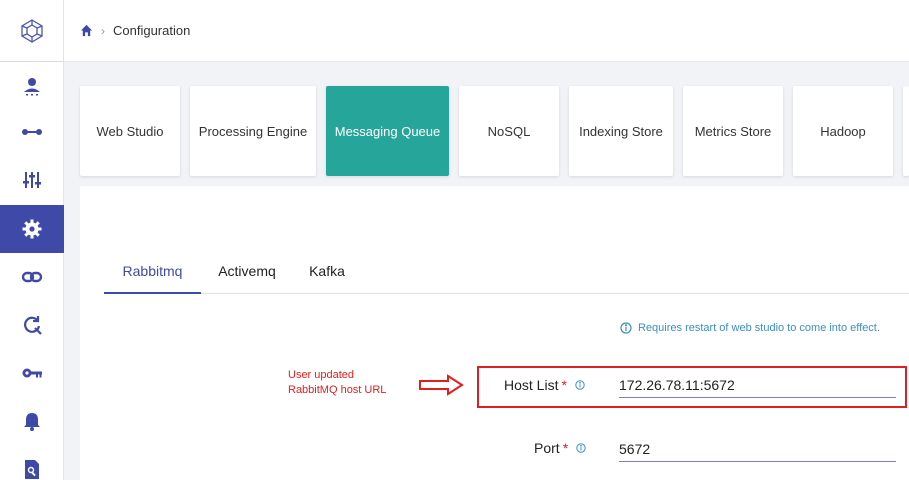  What do you see at coordinates (544, 385) in the screenshot?
I see `host-list-label: Host List *` at bounding box center [544, 385].